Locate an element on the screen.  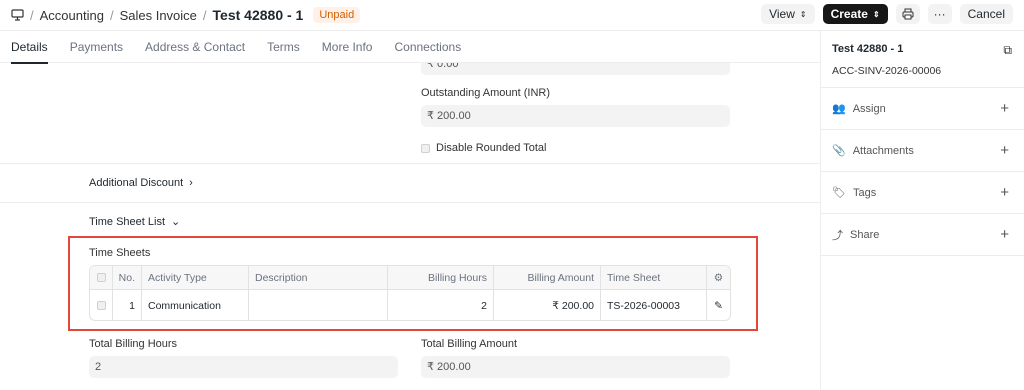
sidebar-item-label: Tags is located at coordinates (864, 192).